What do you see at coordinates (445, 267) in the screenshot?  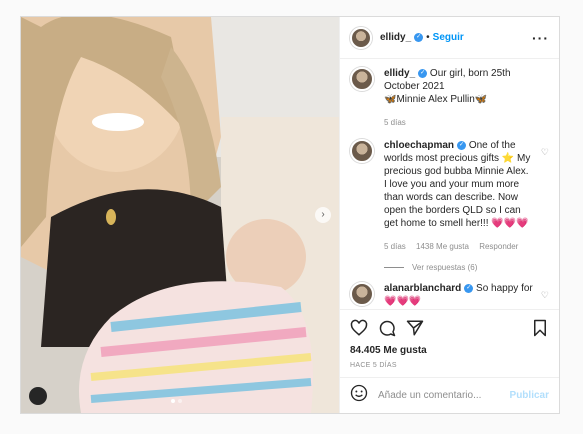 I see `view-replies-label: Ver respuestas (6)` at bounding box center [445, 267].